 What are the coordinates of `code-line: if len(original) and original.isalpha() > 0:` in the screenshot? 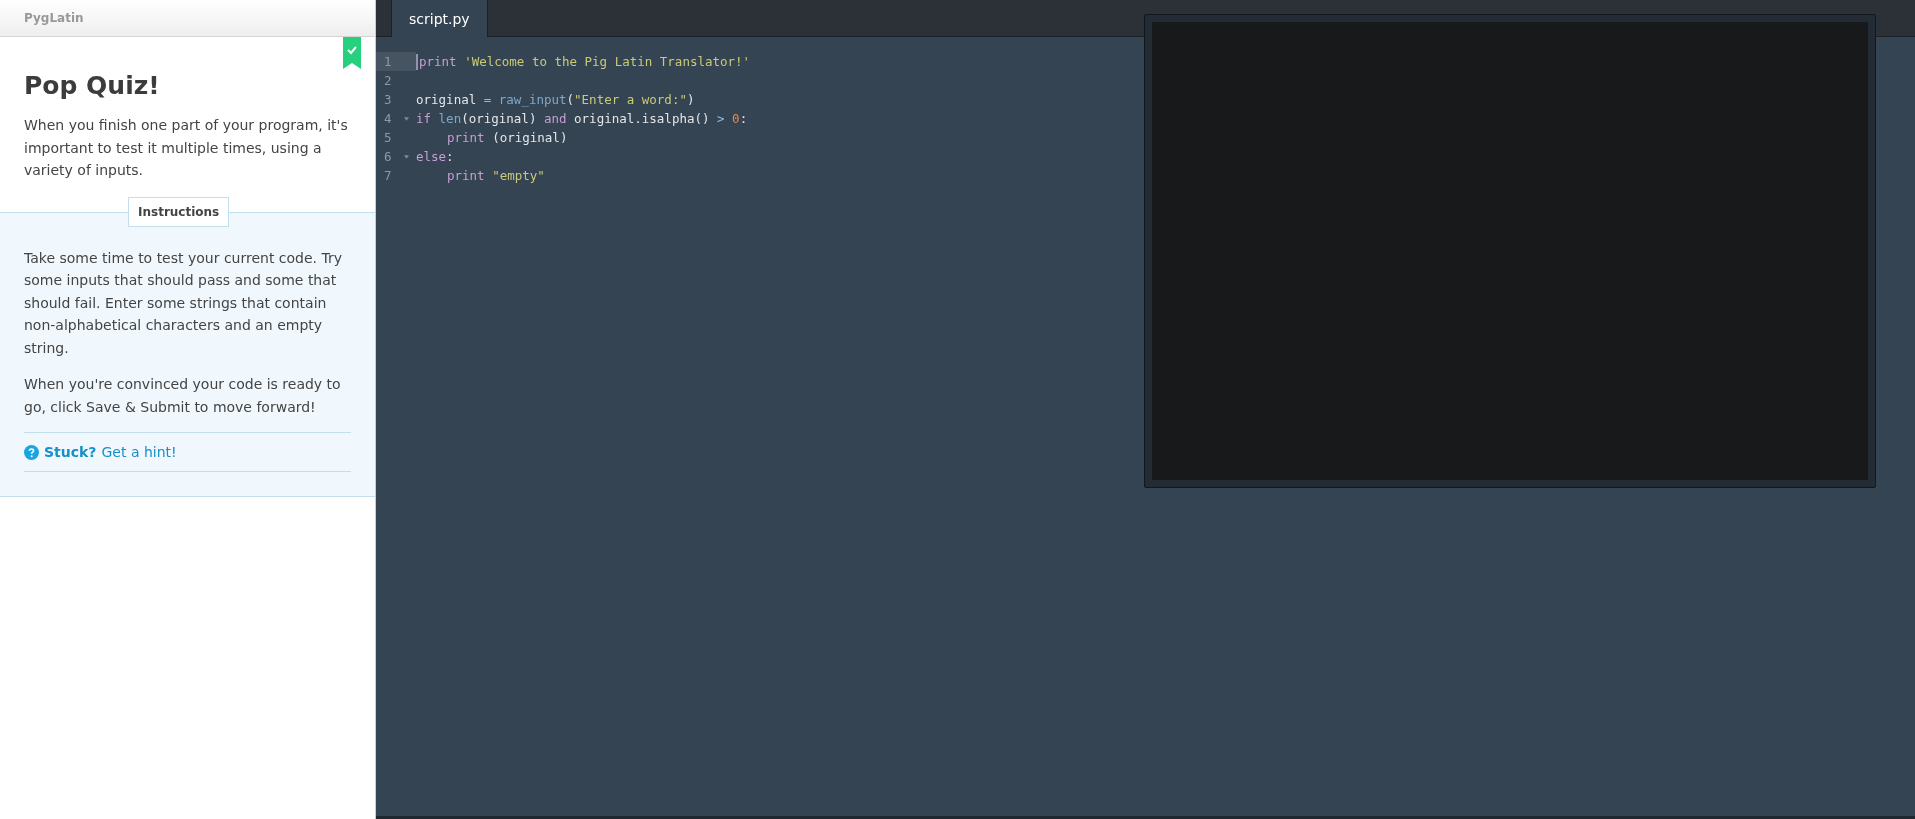 It's located at (582, 118).